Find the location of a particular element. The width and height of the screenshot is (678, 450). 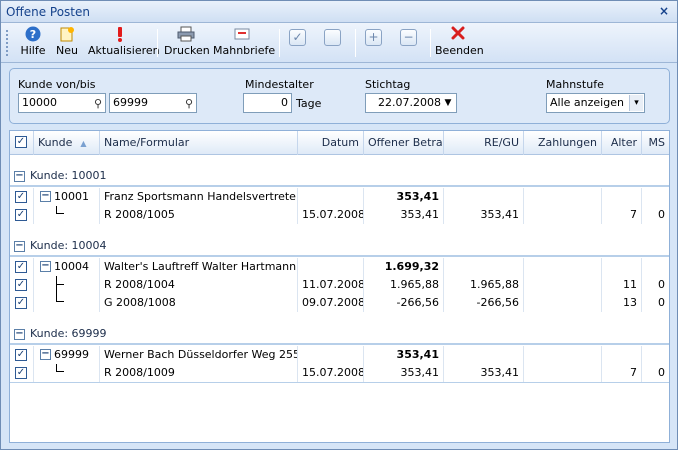

column-zahlungen: Zahlungen is located at coordinates (563, 143).